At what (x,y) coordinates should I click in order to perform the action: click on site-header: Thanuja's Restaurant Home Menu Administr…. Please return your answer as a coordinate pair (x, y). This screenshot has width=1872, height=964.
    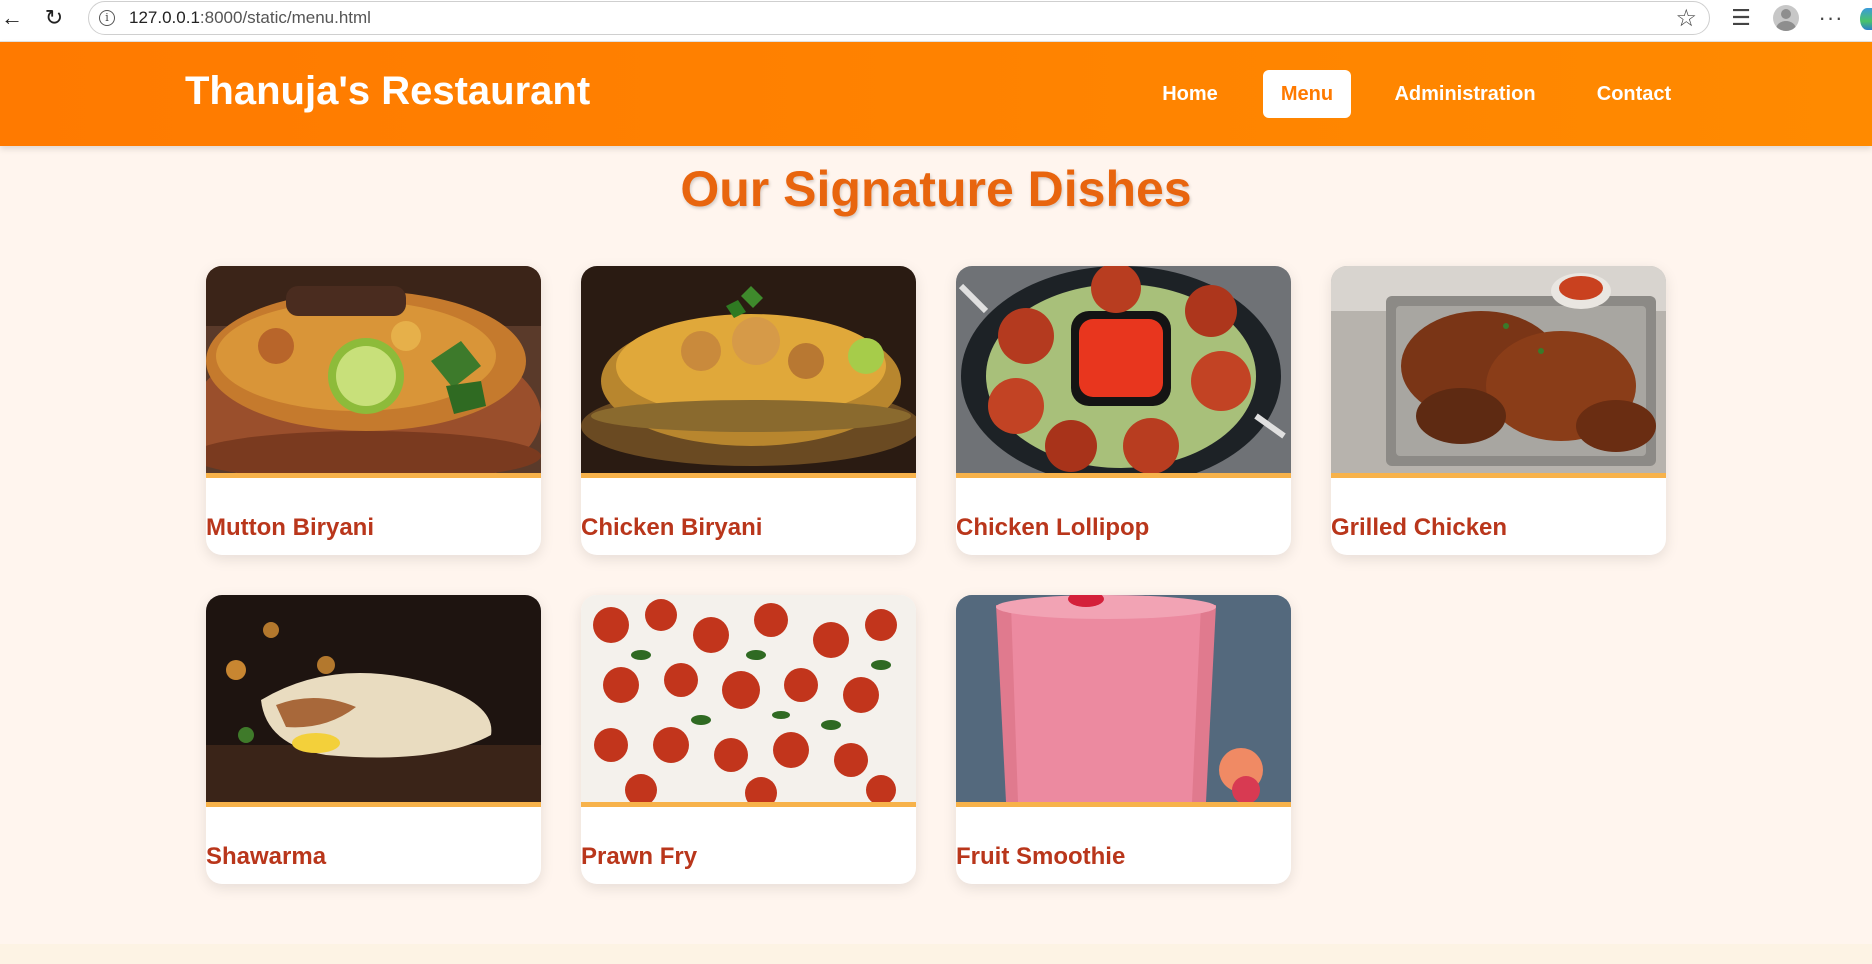
    Looking at the image, I should click on (936, 94).